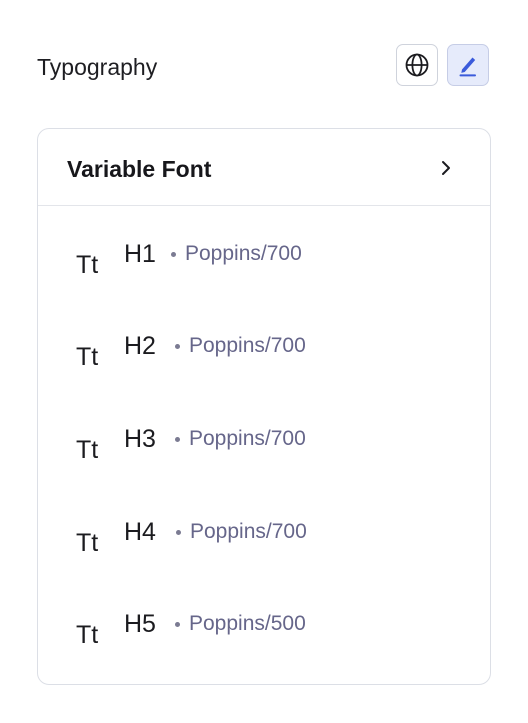 This screenshot has width=528, height=723. I want to click on pencil-icon, so click(468, 65).